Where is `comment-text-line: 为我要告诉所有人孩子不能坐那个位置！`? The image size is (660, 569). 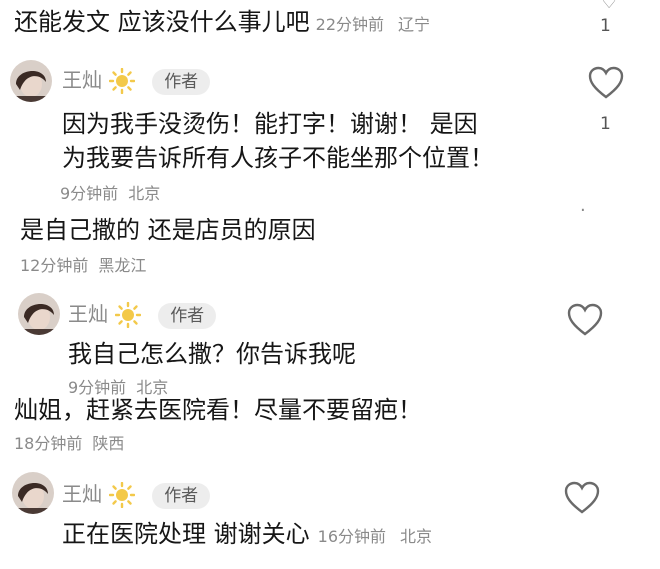 comment-text-line: 为我要告诉所有人孩子不能坐那个位置！ is located at coordinates (278, 158).